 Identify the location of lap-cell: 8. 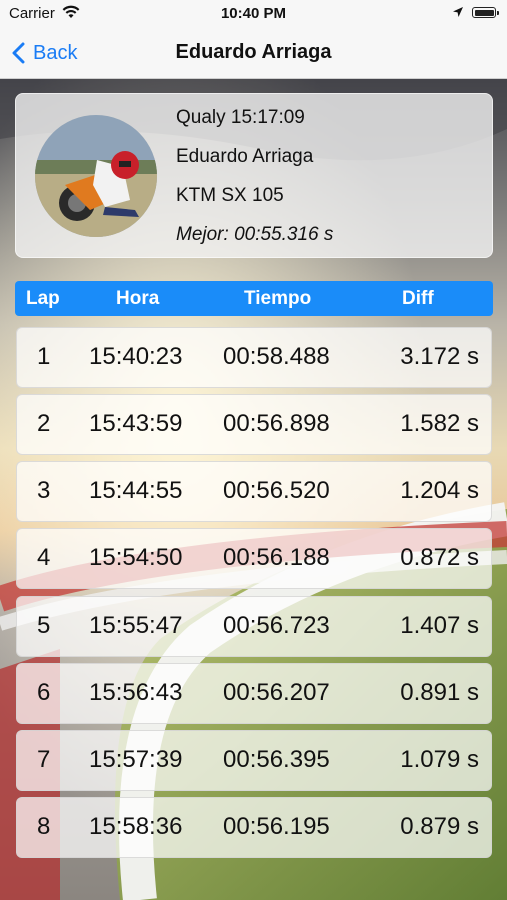
(44, 826).